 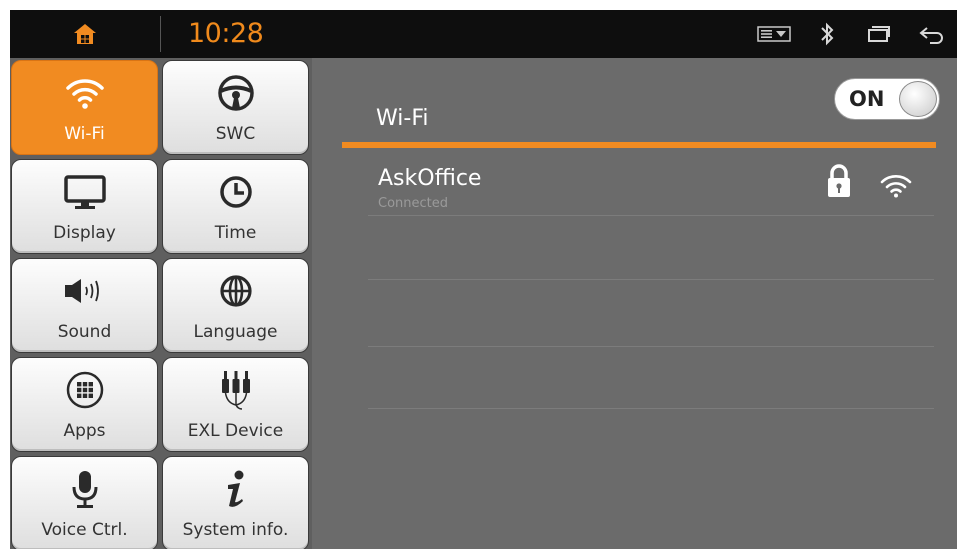 I want to click on sidebar-item-label: Wi-Fi, so click(x=84, y=134).